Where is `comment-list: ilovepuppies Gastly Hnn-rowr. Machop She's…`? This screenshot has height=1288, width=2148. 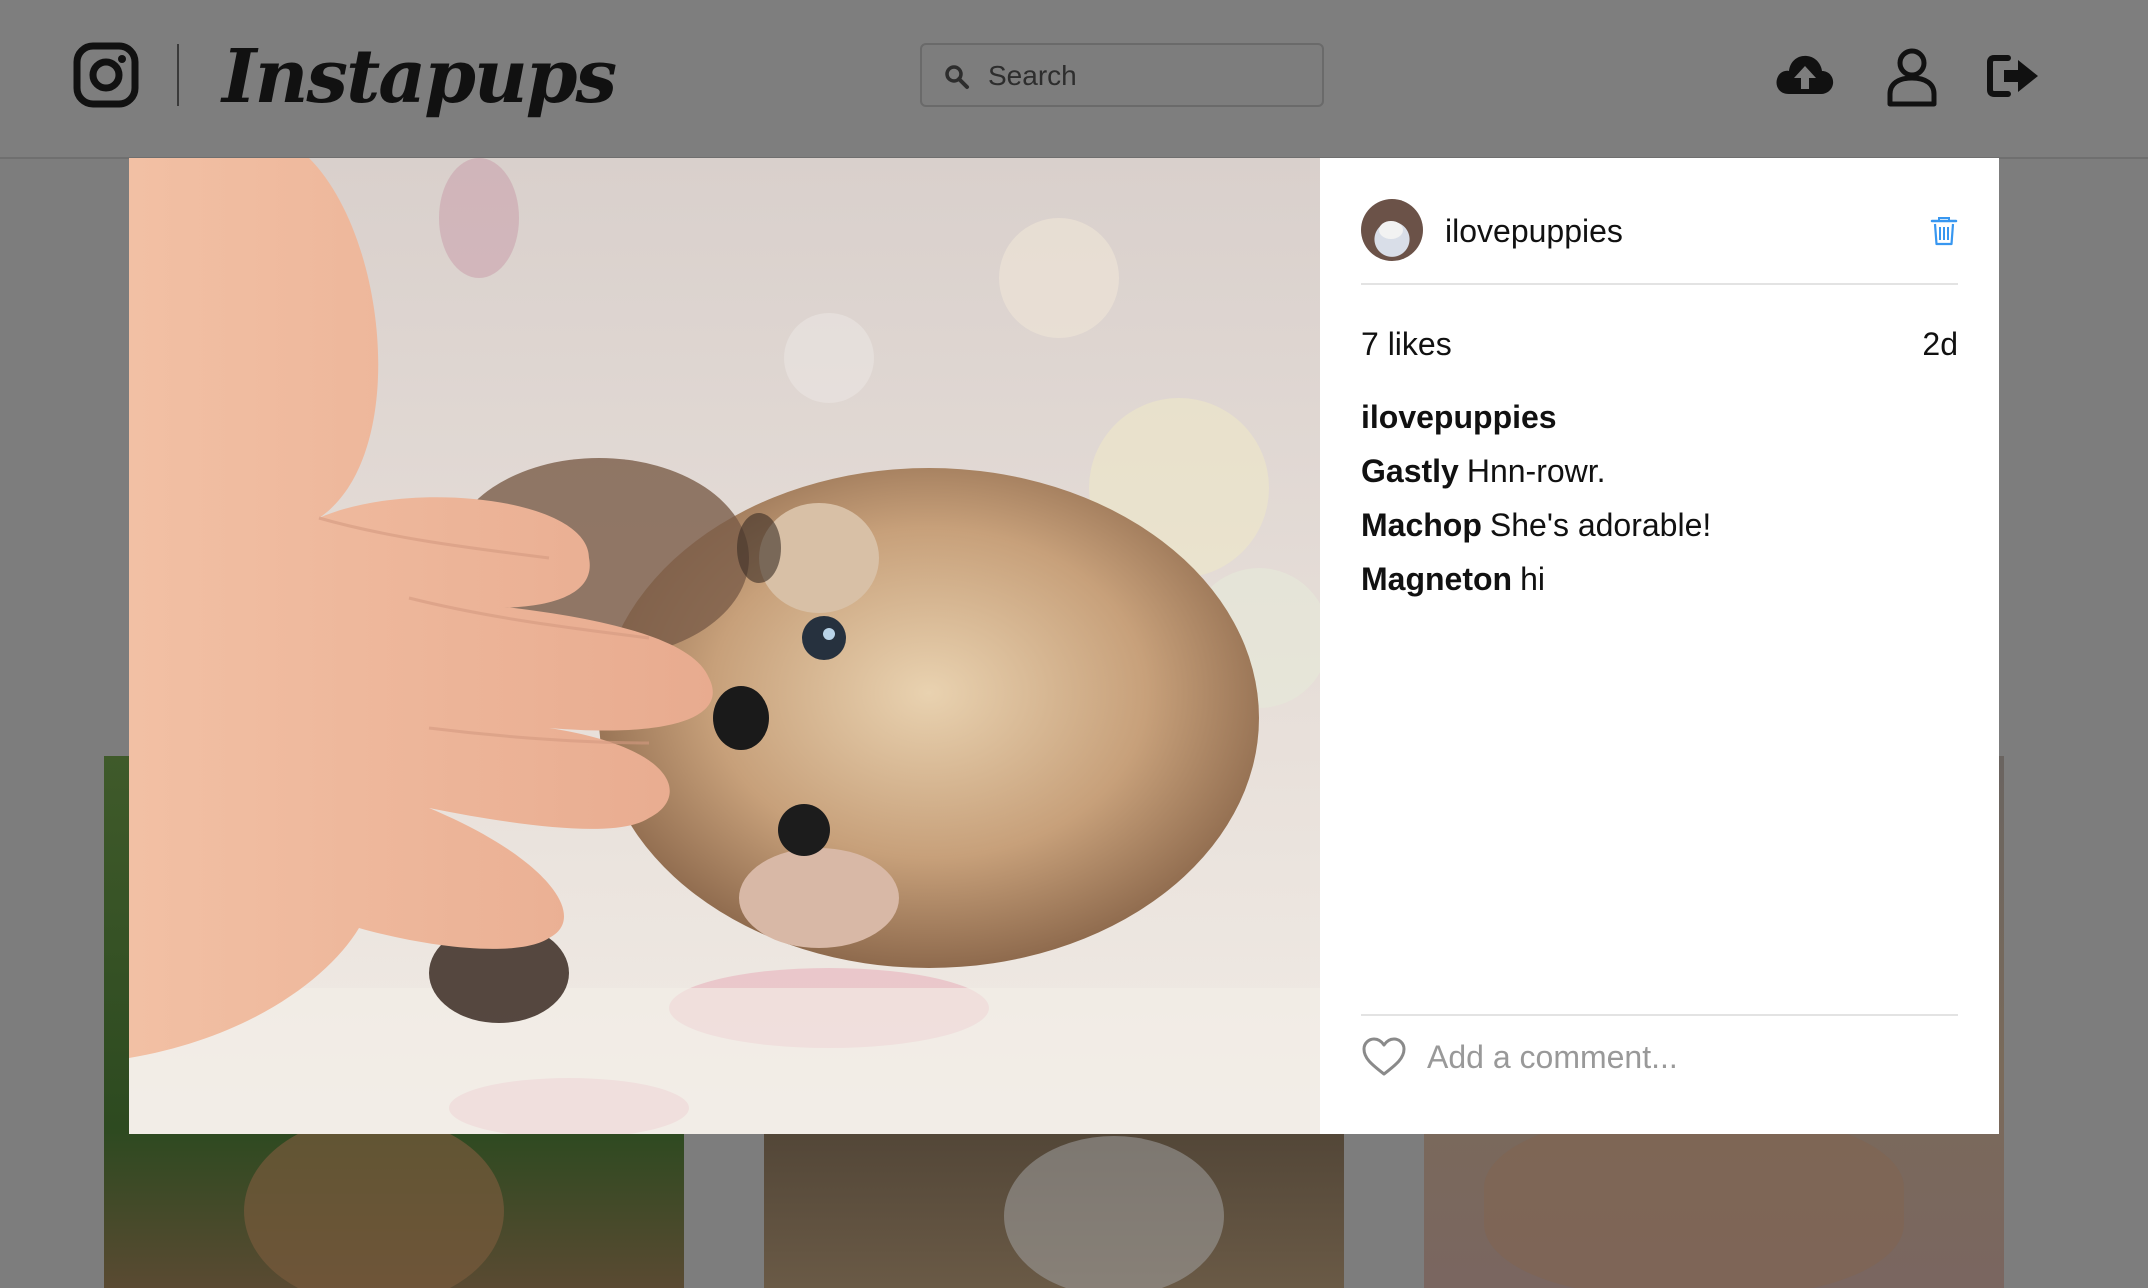
comment-list: ilovepuppies Gastly Hnn-rowr. Machop She's… is located at coordinates (1659, 498).